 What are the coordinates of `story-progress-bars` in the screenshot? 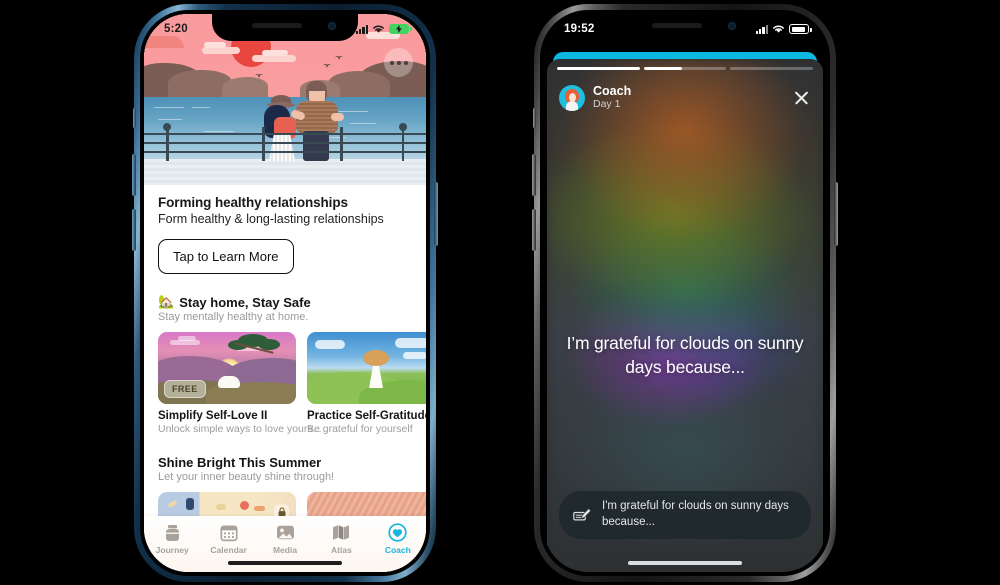 It's located at (685, 68).